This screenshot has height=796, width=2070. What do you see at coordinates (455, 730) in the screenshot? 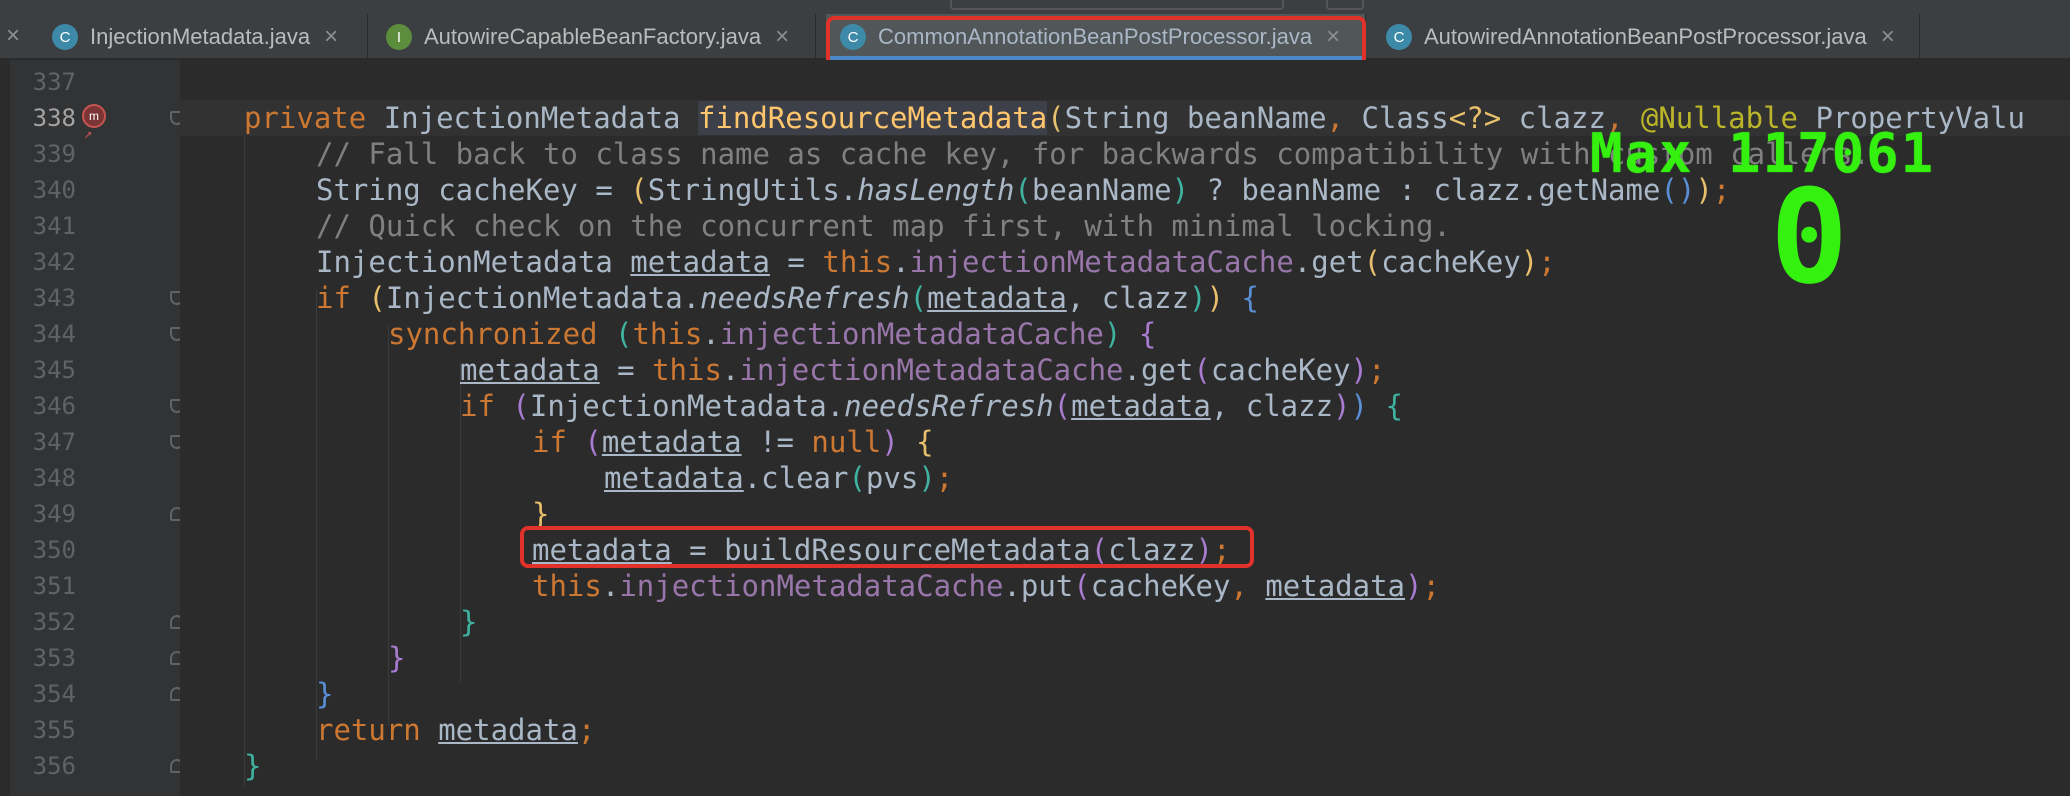
I see `code-line-355: return metadata;` at bounding box center [455, 730].